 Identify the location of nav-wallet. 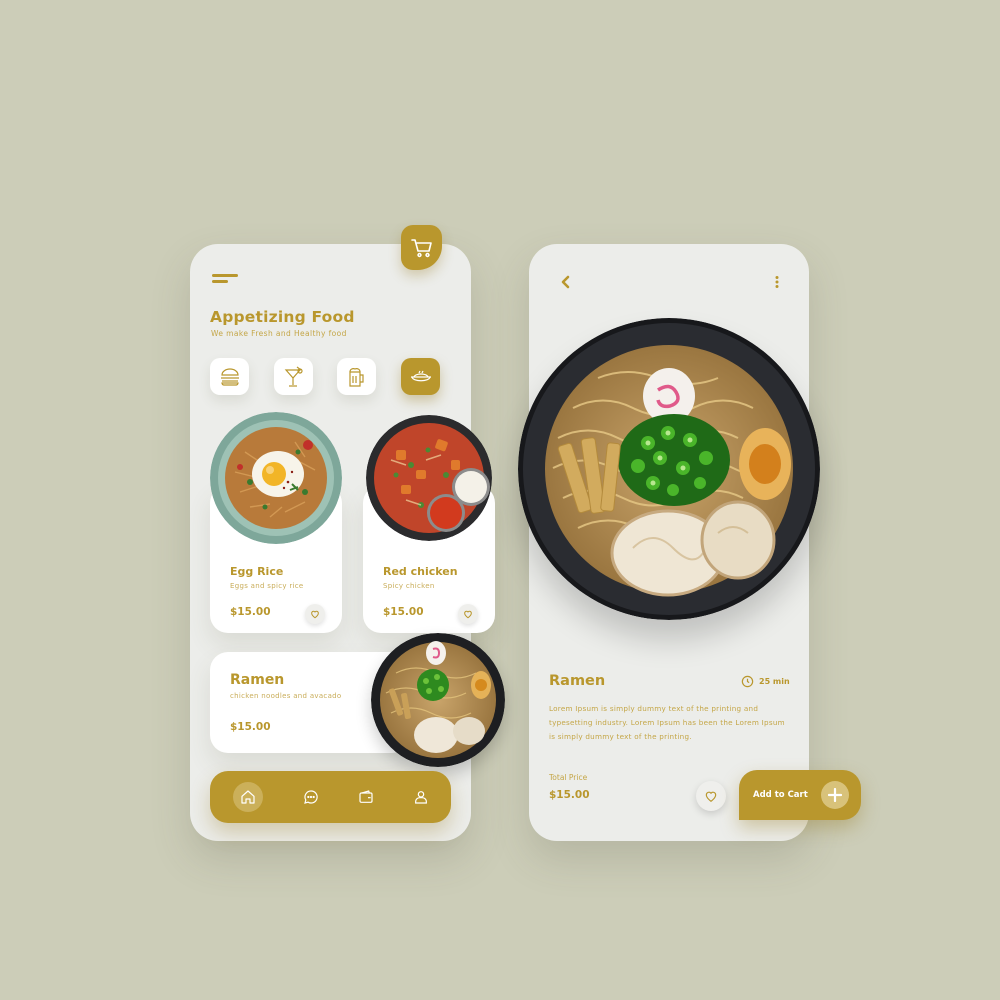
(366, 797).